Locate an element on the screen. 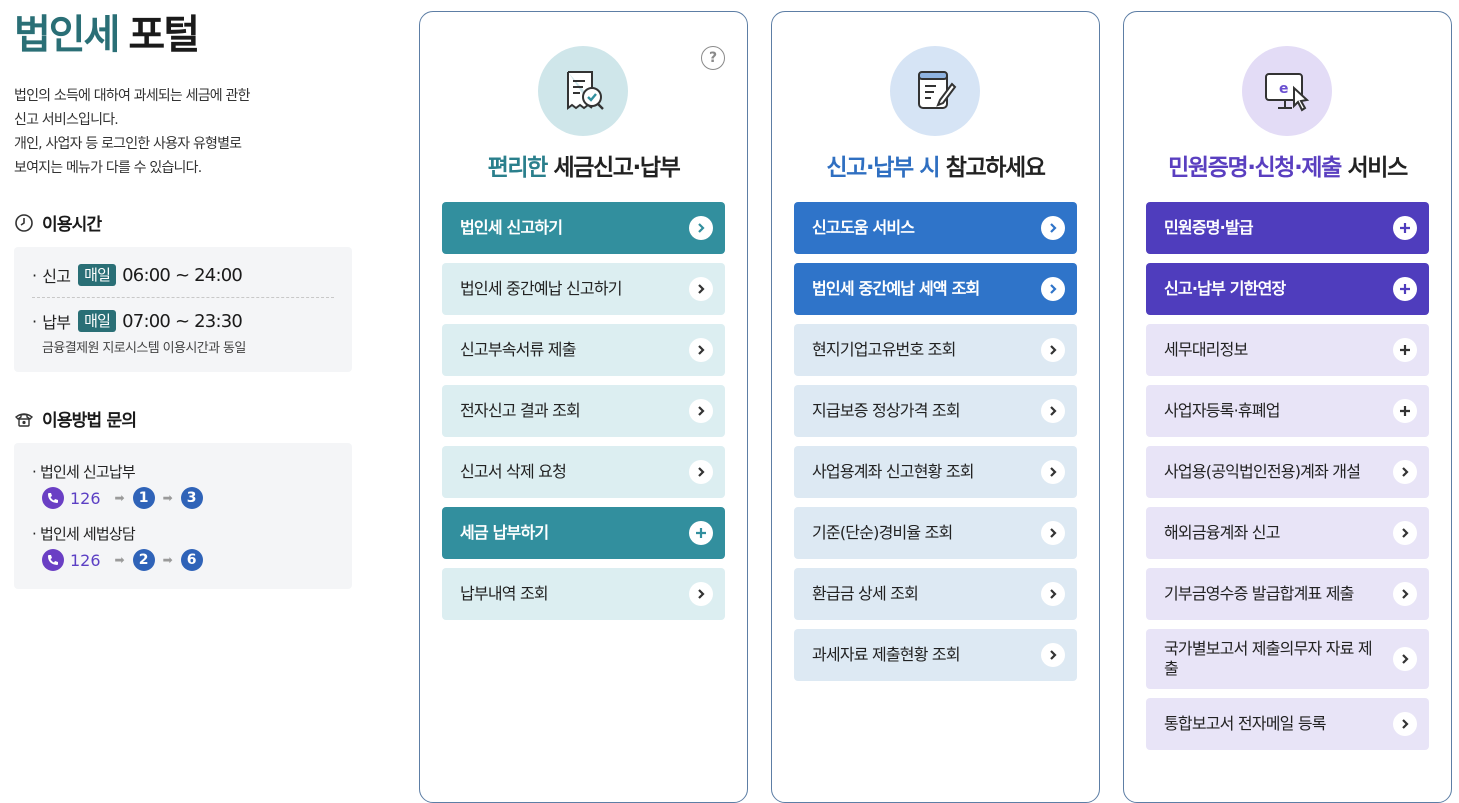 This screenshot has height=803, width=1459. step-number: 6 is located at coordinates (191, 560).